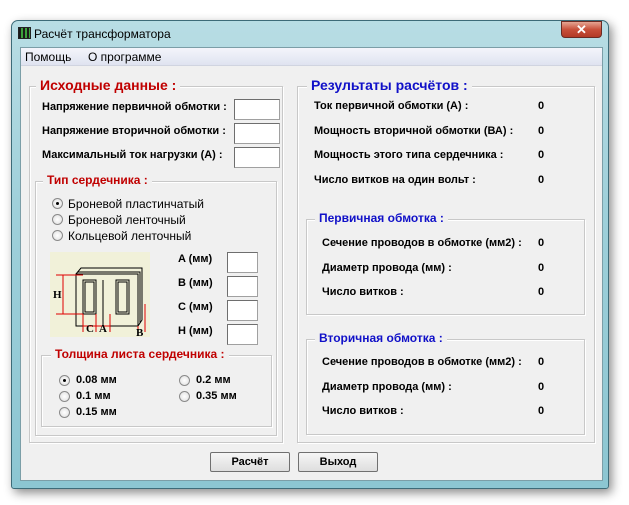 The image size is (629, 505). What do you see at coordinates (541, 179) in the screenshot?
I see `results-value-3: 0` at bounding box center [541, 179].